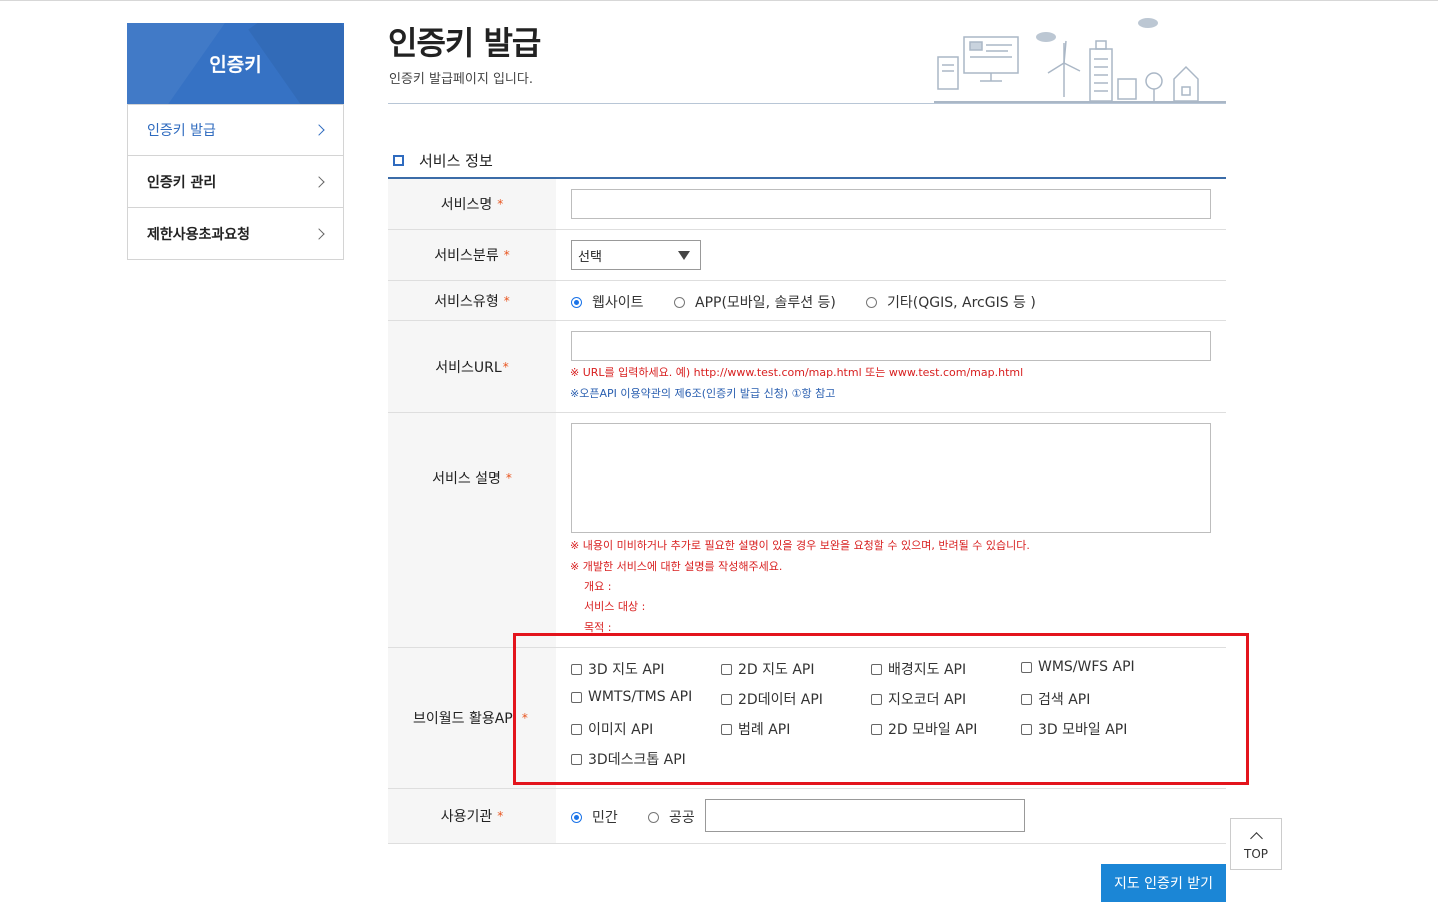  I want to click on section-title: 서비스 정보, so click(443, 160).